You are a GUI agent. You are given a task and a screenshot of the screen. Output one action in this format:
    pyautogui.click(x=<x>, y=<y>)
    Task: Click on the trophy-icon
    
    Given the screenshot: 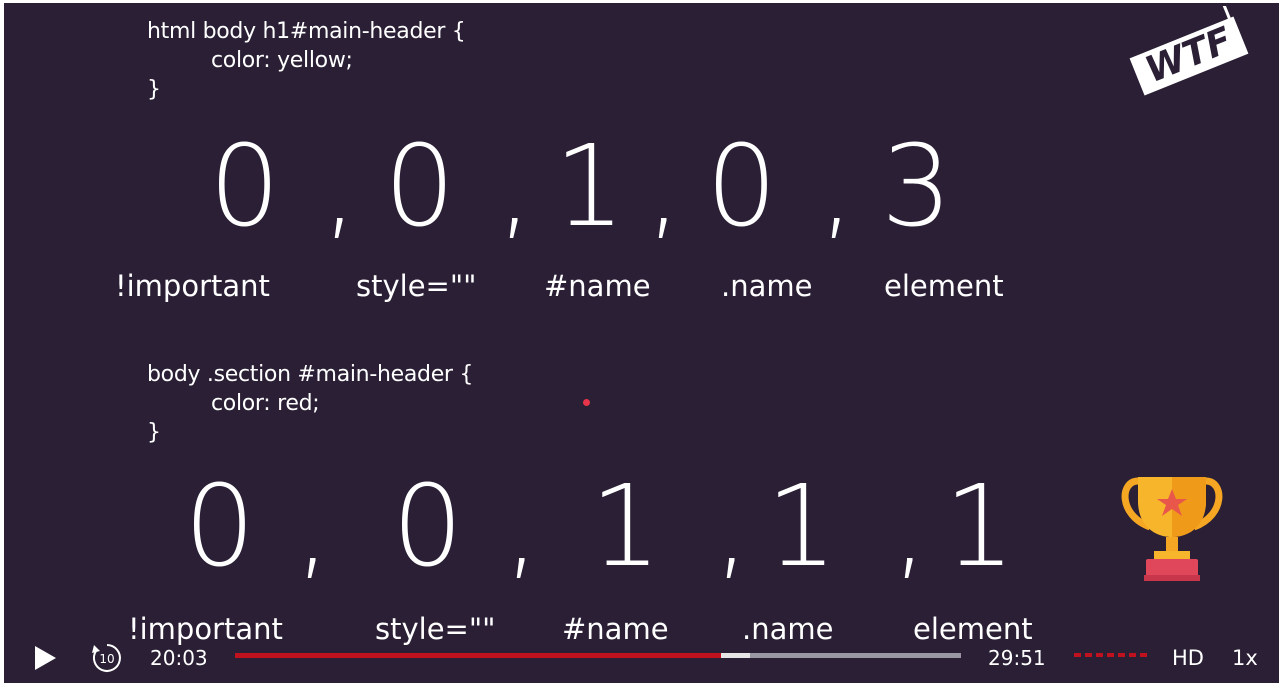 What is the action you would take?
    pyautogui.click(x=1172, y=529)
    